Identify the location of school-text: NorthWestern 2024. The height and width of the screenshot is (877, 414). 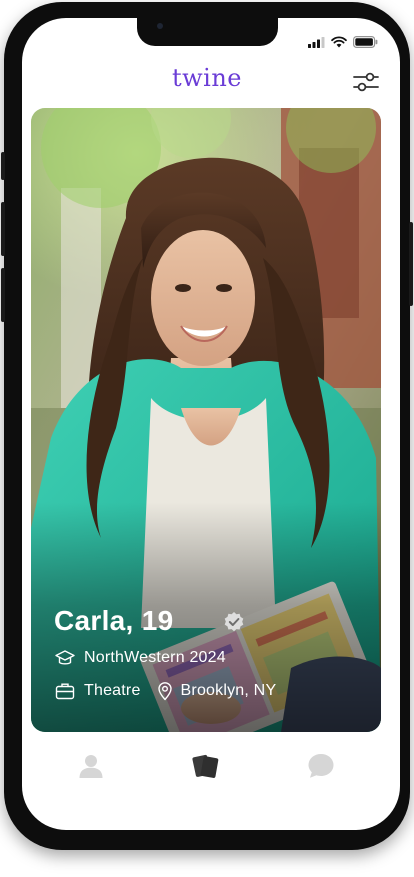
(155, 657).